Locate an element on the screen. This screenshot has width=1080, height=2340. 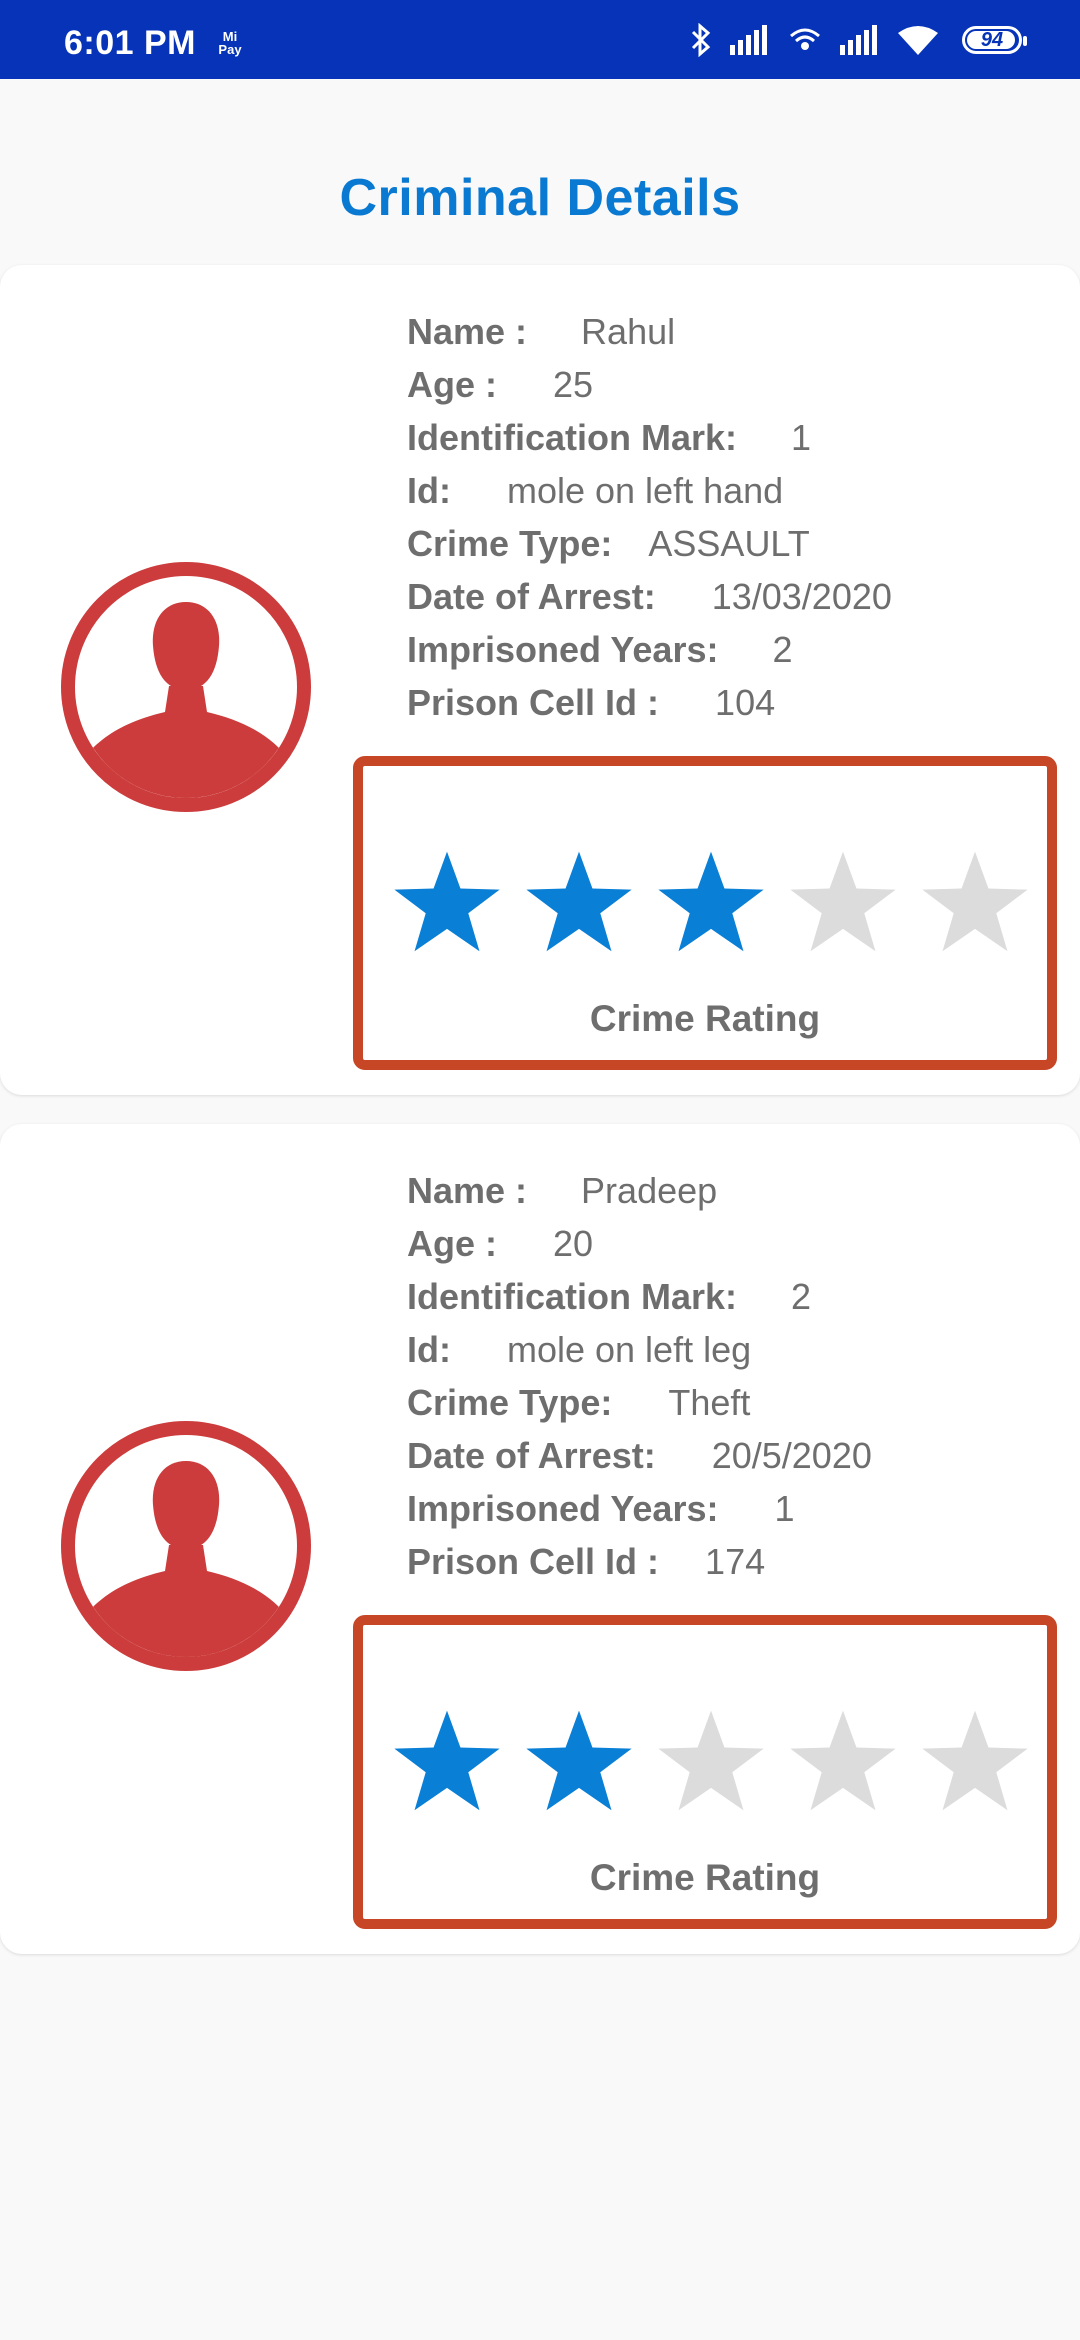
name-value: Rahul is located at coordinates (628, 331).